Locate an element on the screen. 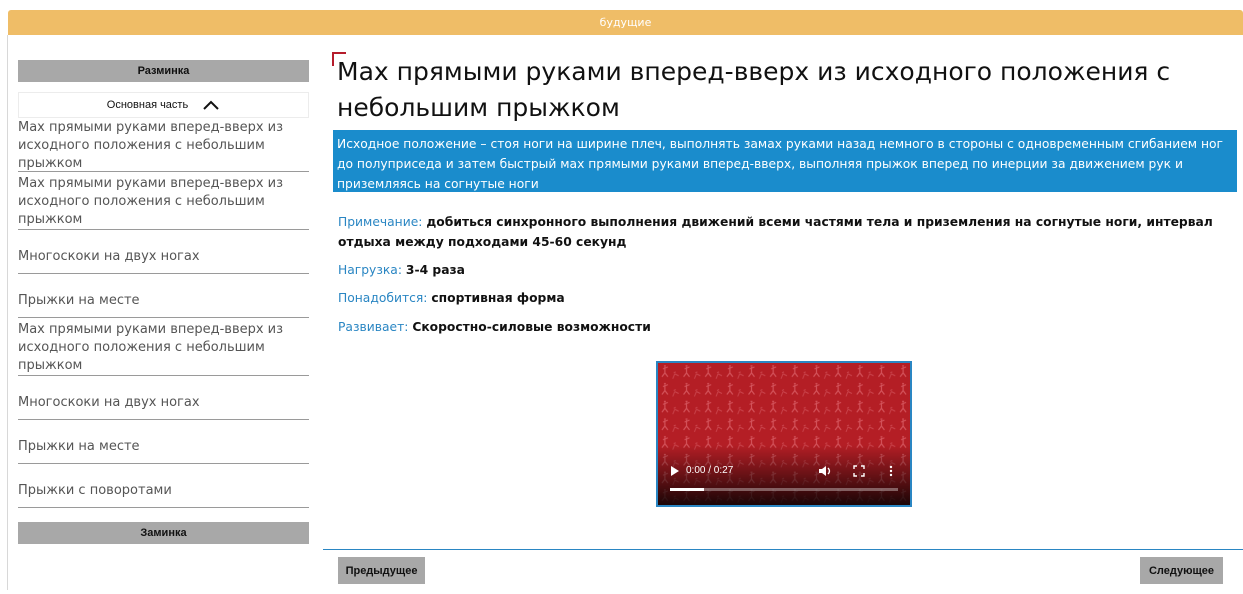 This screenshot has width=1243, height=594. section-main-part: Основная часть is located at coordinates (163, 105).